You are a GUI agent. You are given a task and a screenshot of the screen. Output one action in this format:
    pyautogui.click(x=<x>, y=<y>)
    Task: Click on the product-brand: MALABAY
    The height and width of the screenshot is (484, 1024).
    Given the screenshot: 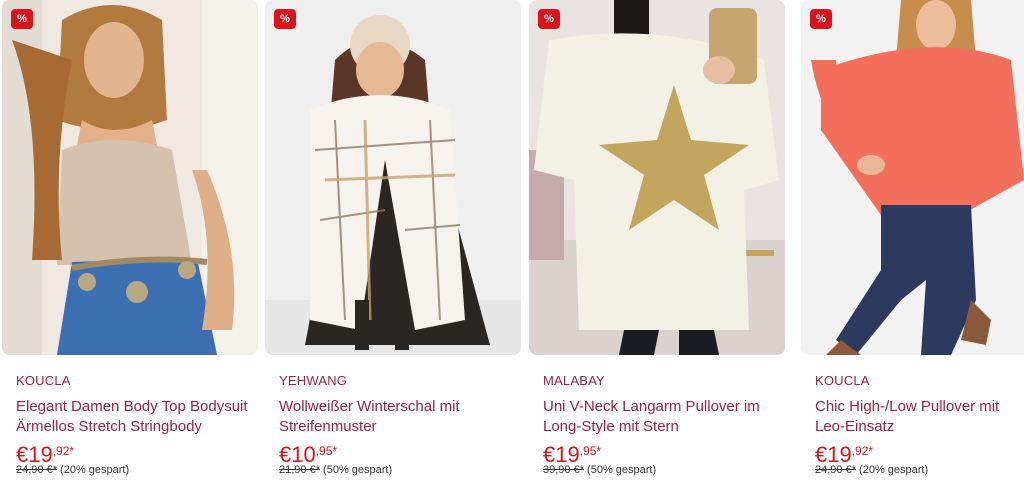 What is the action you would take?
    pyautogui.click(x=664, y=382)
    